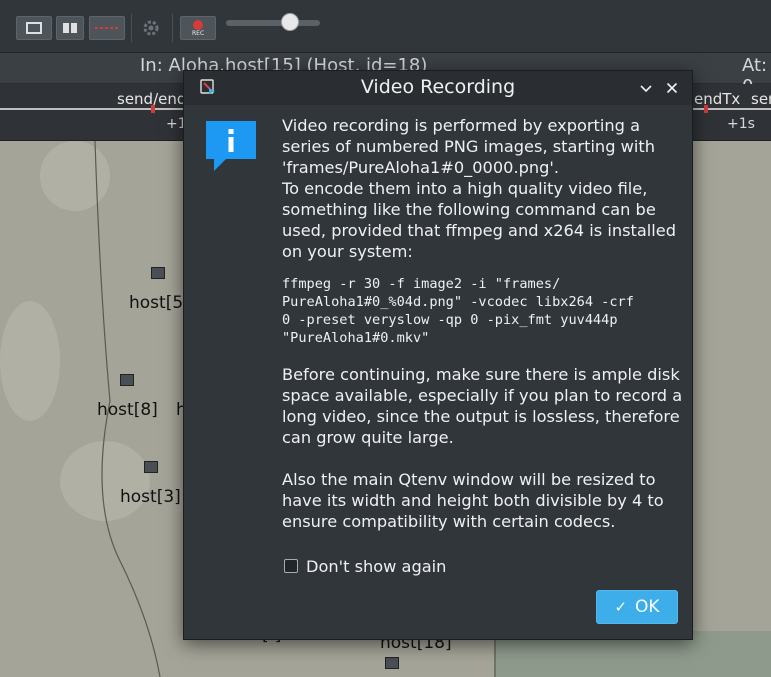  I want to click on dialog-title: Video Recording, so click(438, 87).